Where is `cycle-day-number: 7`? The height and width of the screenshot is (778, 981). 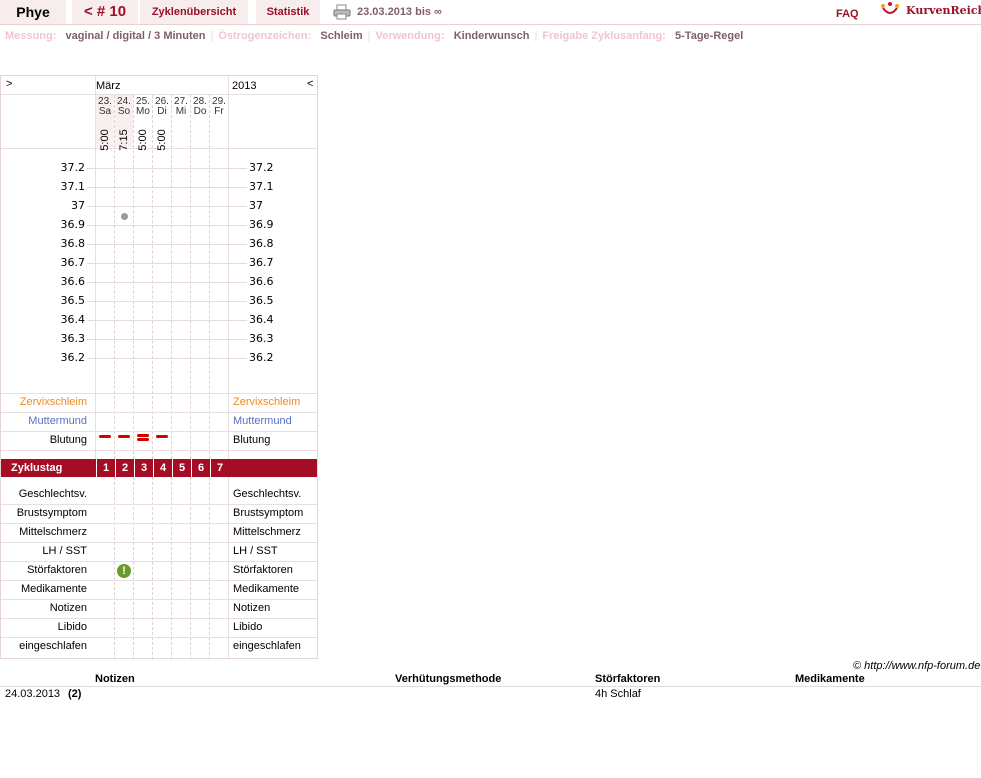
cycle-day-number: 7 is located at coordinates (219, 468).